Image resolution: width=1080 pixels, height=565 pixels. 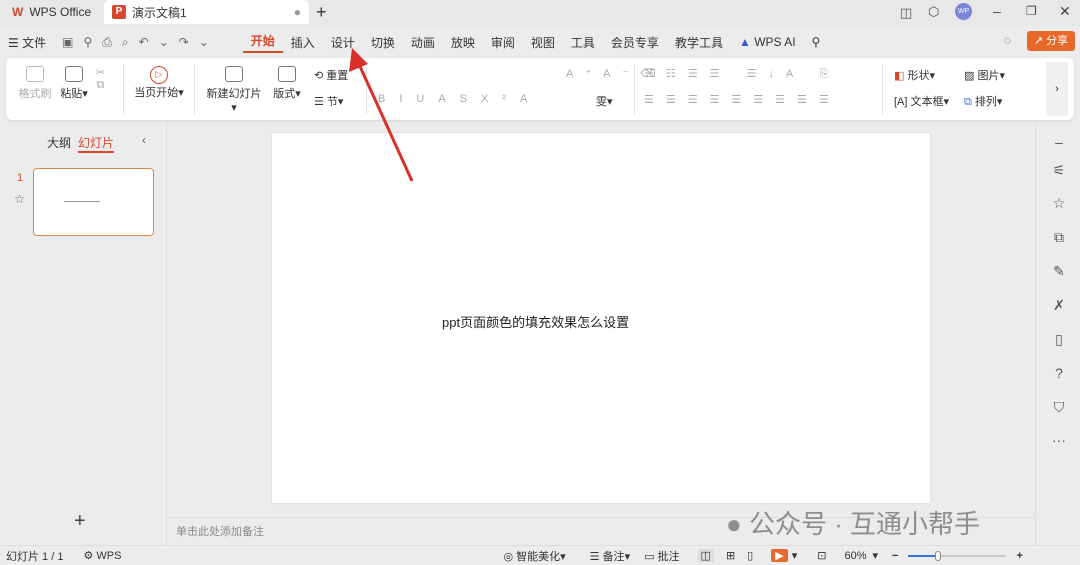 I want to click on label: 备注, so click(x=613, y=556).